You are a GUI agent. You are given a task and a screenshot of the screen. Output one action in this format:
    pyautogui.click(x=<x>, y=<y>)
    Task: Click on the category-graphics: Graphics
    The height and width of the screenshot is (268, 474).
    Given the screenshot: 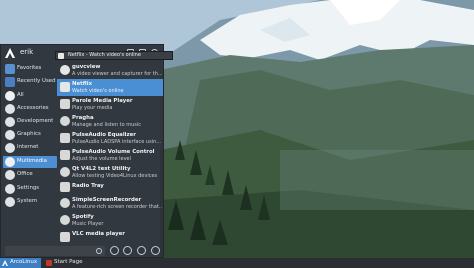 What is the action you would take?
    pyautogui.click(x=30, y=135)
    